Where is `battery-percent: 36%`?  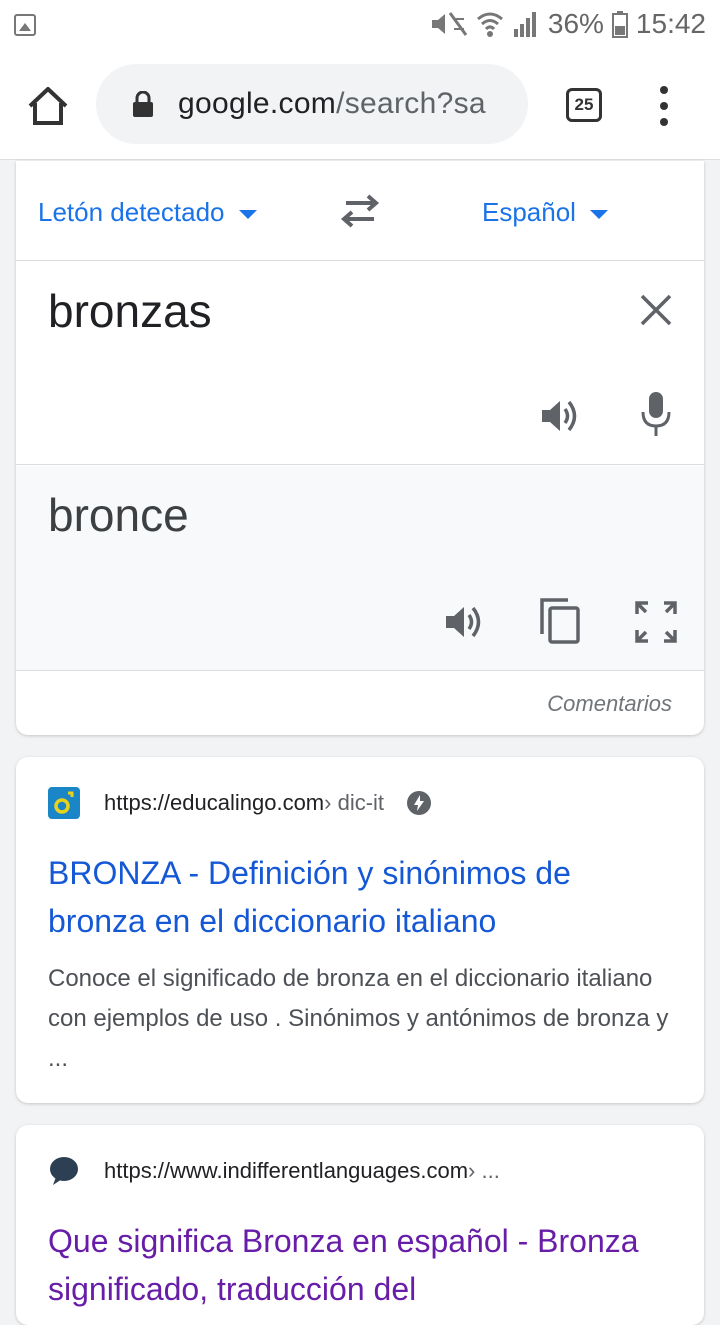
battery-percent: 36% is located at coordinates (575, 23).